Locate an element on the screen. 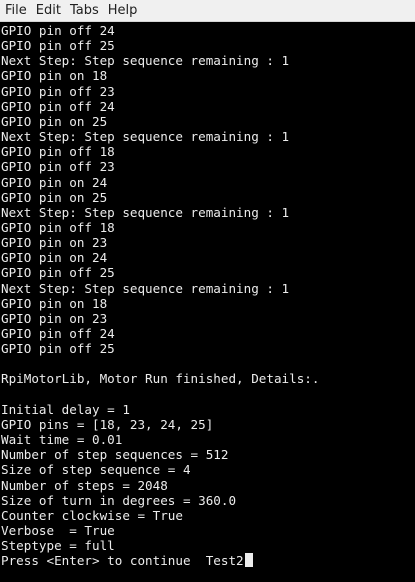 Image resolution: width=415 pixels, height=582 pixels. terminal-line: Steptype = full is located at coordinates (58, 546).